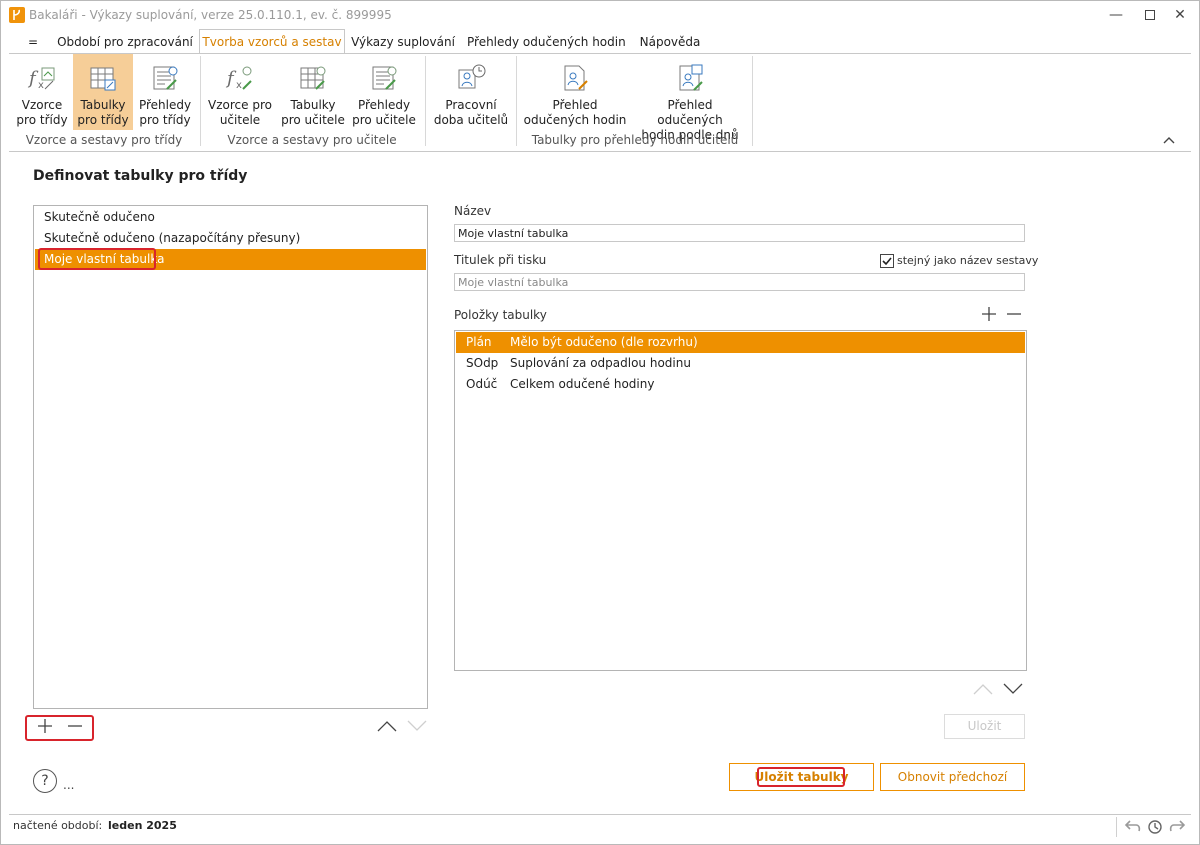  Describe the element at coordinates (968, 260) in the screenshot. I see `same-as-name-label: stejný jako název sestavy` at that location.